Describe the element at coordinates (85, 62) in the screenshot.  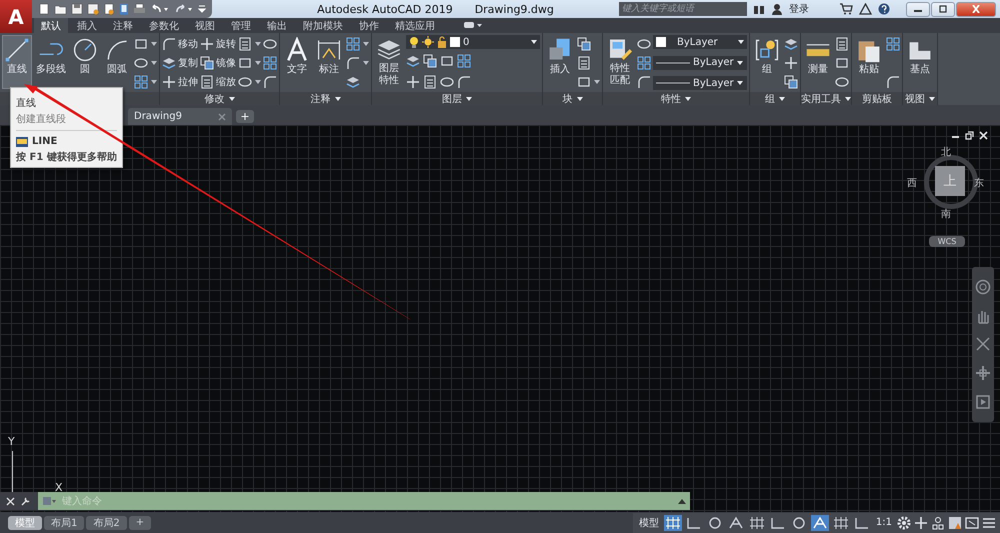
I see `tool-button: 圆` at that location.